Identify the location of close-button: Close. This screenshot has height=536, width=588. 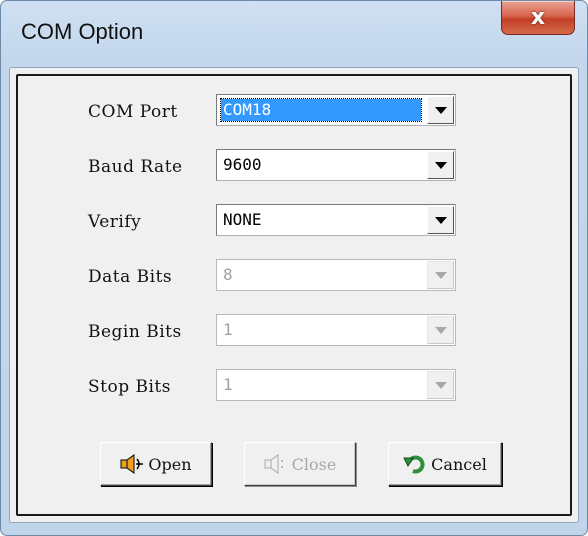
(300, 464).